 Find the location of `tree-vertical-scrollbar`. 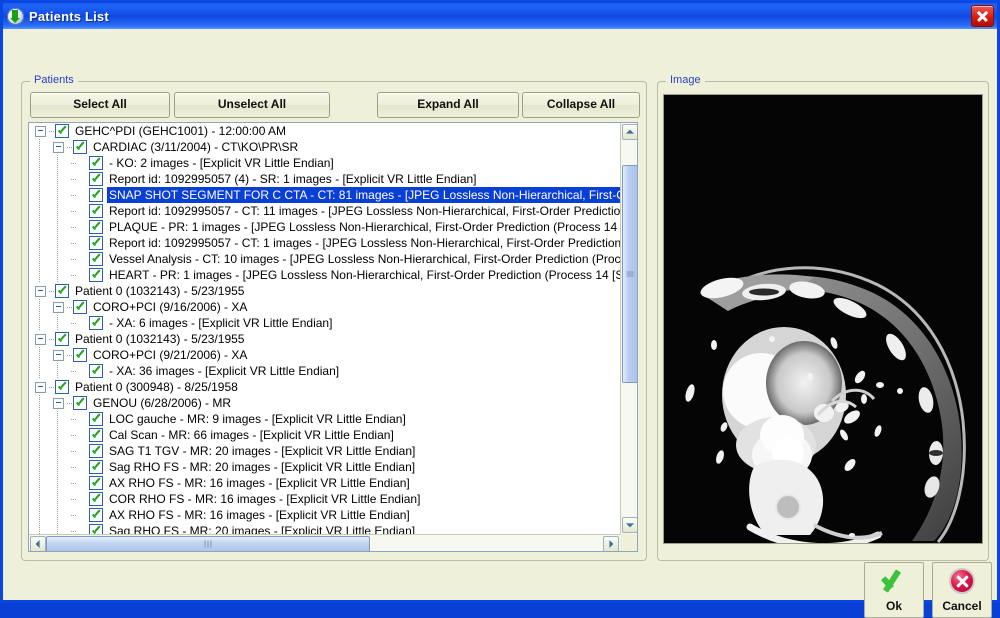

tree-vertical-scrollbar is located at coordinates (628, 328).